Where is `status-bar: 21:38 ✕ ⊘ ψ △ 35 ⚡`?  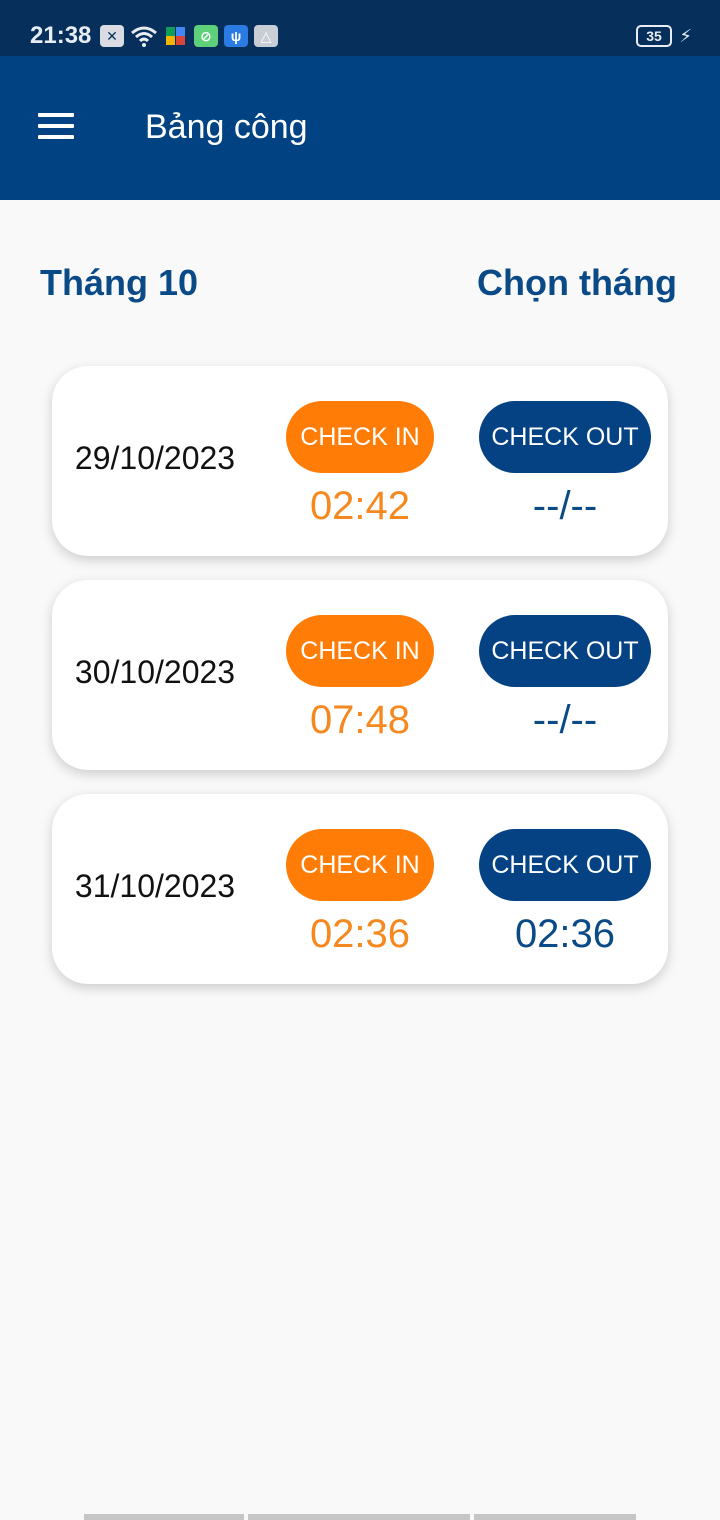 status-bar: 21:38 ✕ ⊘ ψ △ 35 ⚡ is located at coordinates (360, 28).